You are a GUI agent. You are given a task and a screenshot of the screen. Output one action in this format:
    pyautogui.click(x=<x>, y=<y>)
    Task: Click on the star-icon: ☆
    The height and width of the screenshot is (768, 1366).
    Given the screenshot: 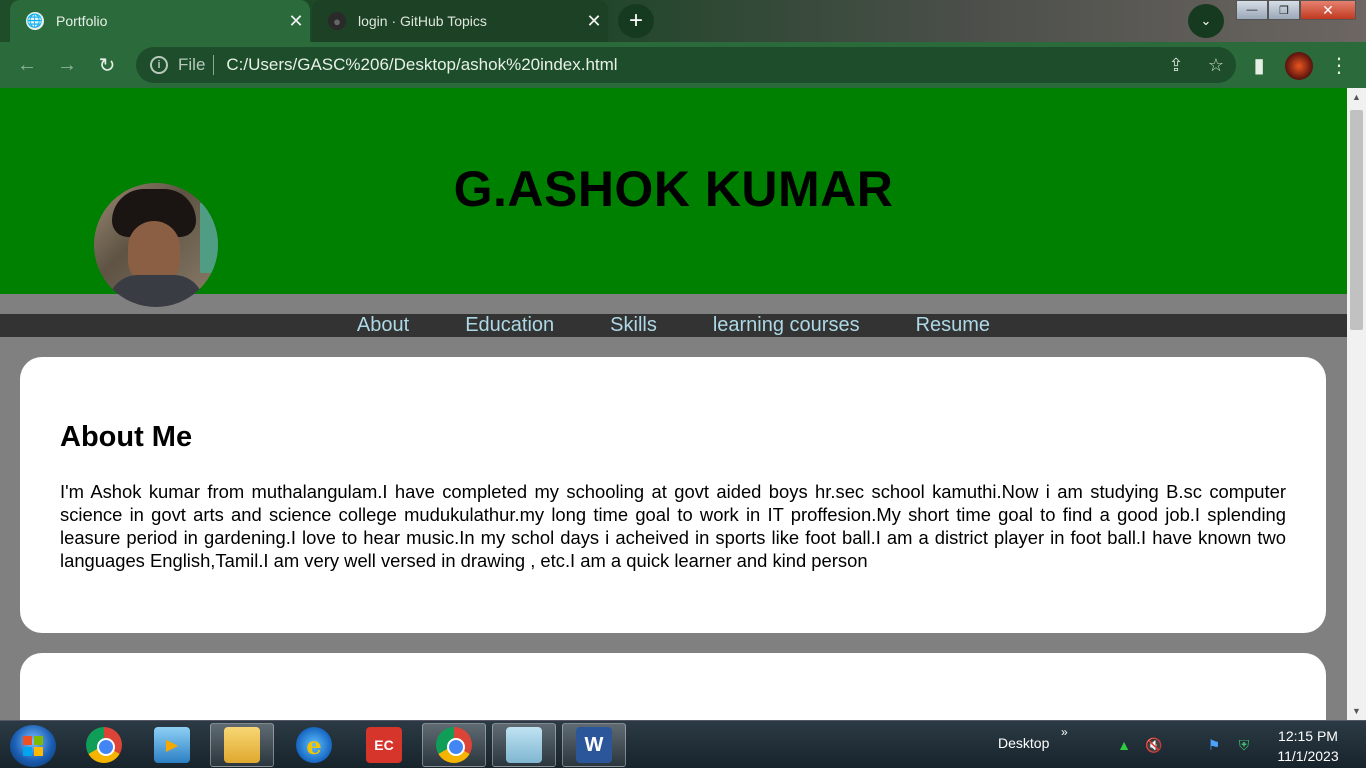 What is the action you would take?
    pyautogui.click(x=1216, y=65)
    